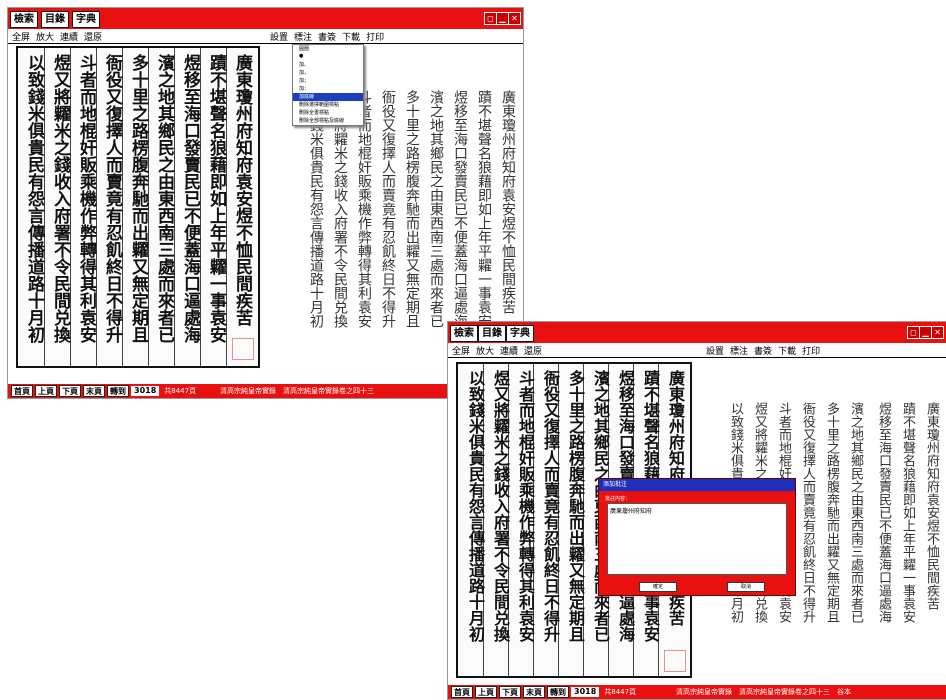 Image resolution: width=946 pixels, height=700 pixels. What do you see at coordinates (164, 198) in the screenshot?
I see `scan-column-4: 濱之地其鄉民之由東西南三處而來者已` at bounding box center [164, 198].